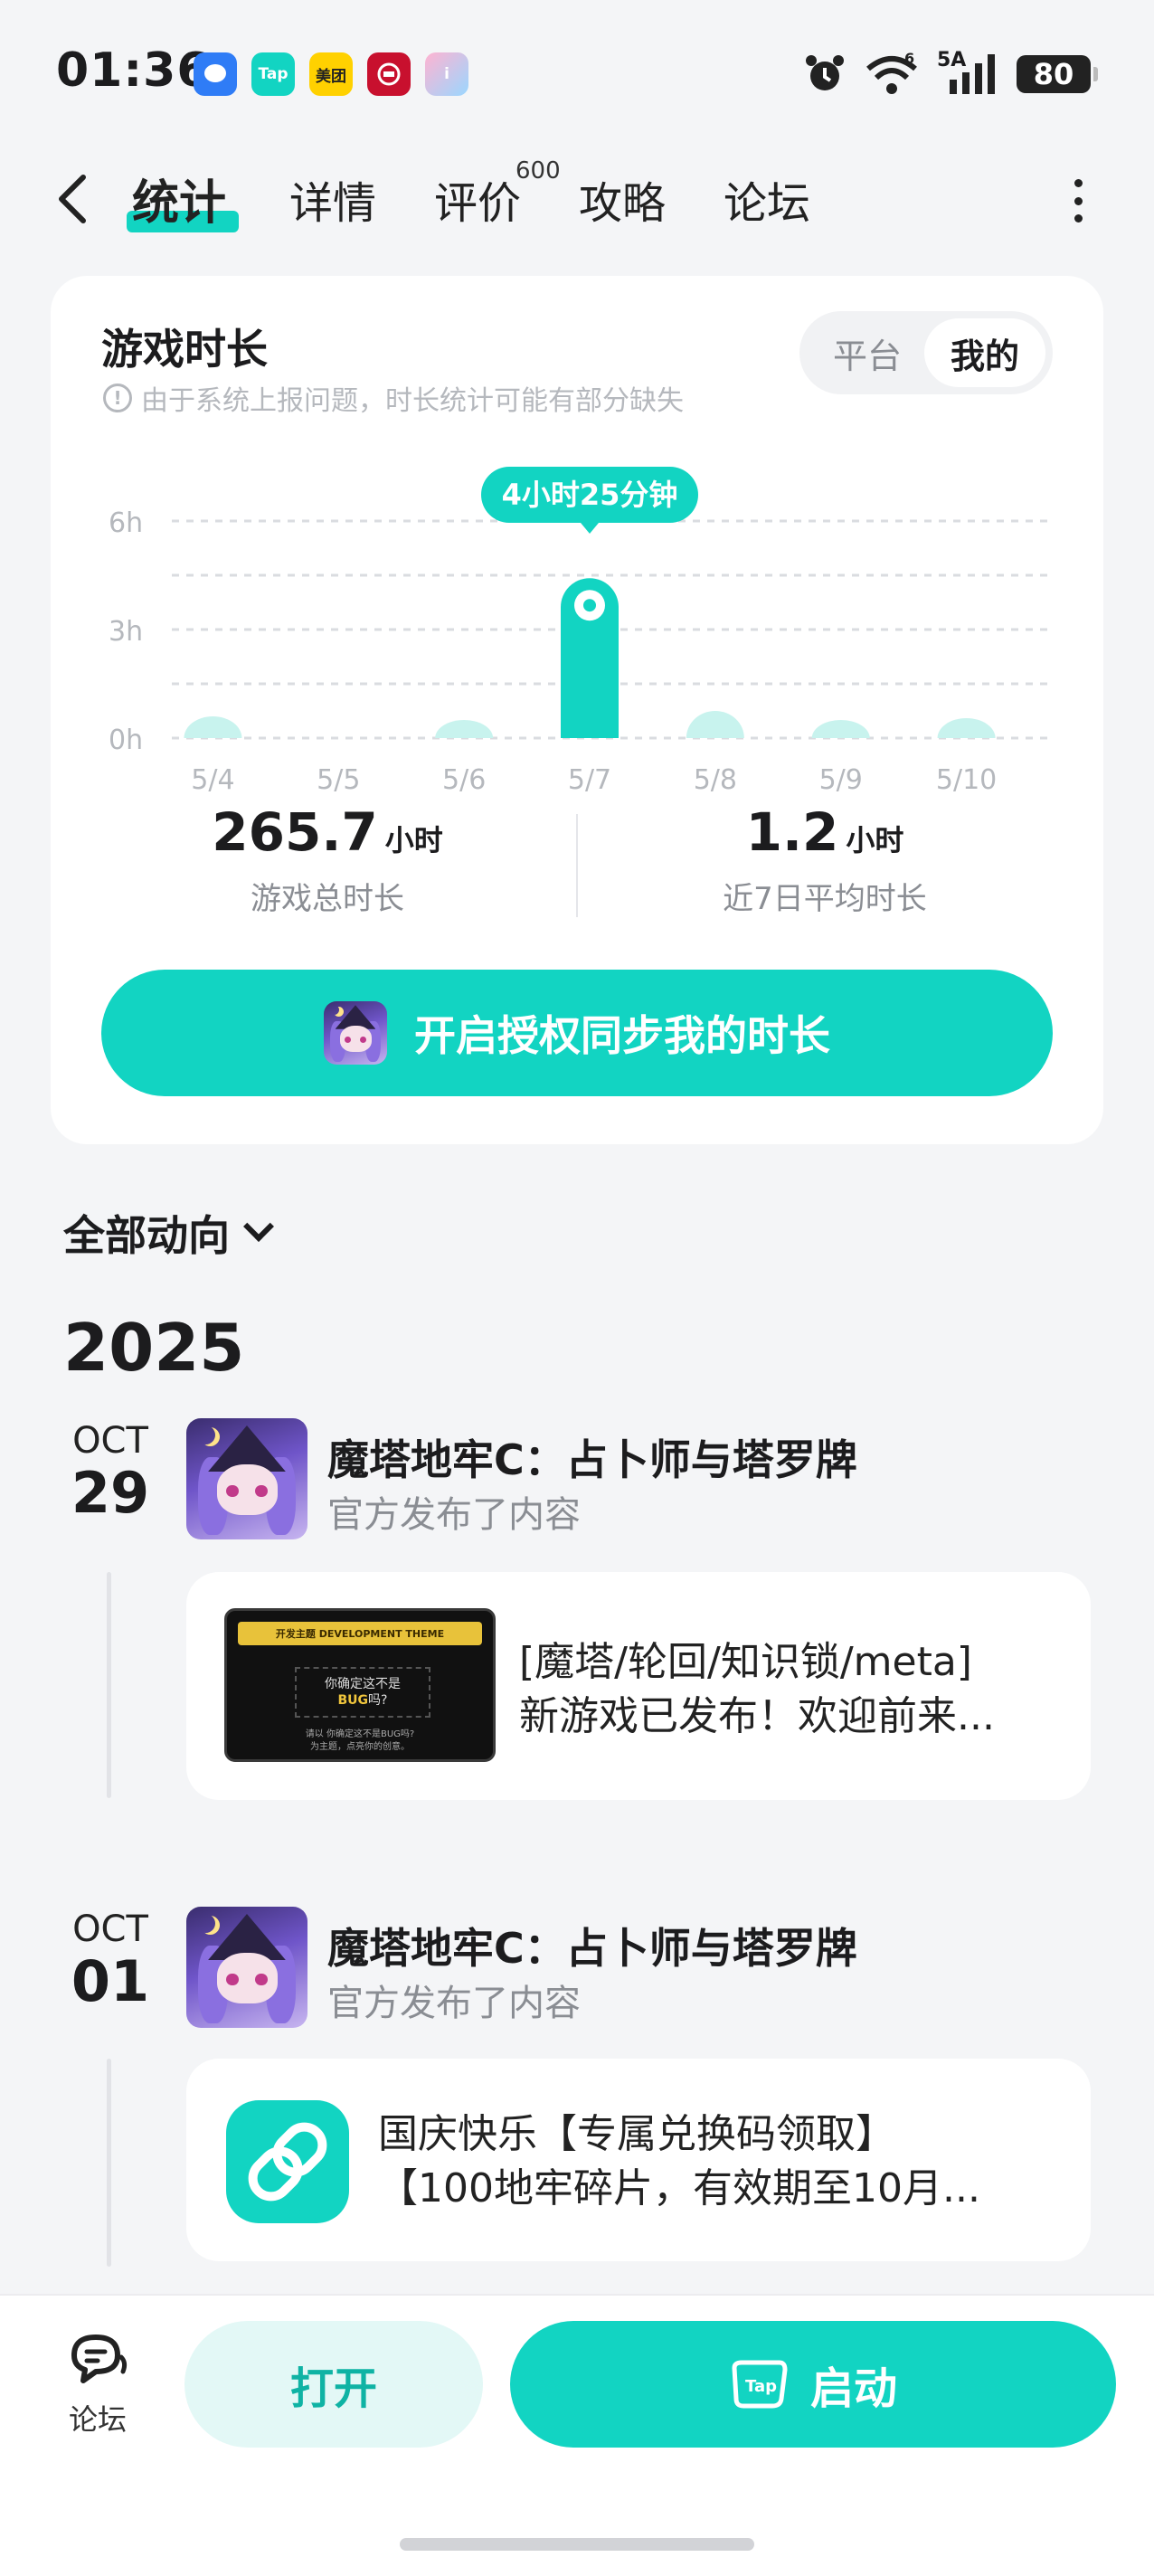 The height and width of the screenshot is (2576, 1154). What do you see at coordinates (126, 632) in the screenshot?
I see `y-tick-label: 3h` at bounding box center [126, 632].